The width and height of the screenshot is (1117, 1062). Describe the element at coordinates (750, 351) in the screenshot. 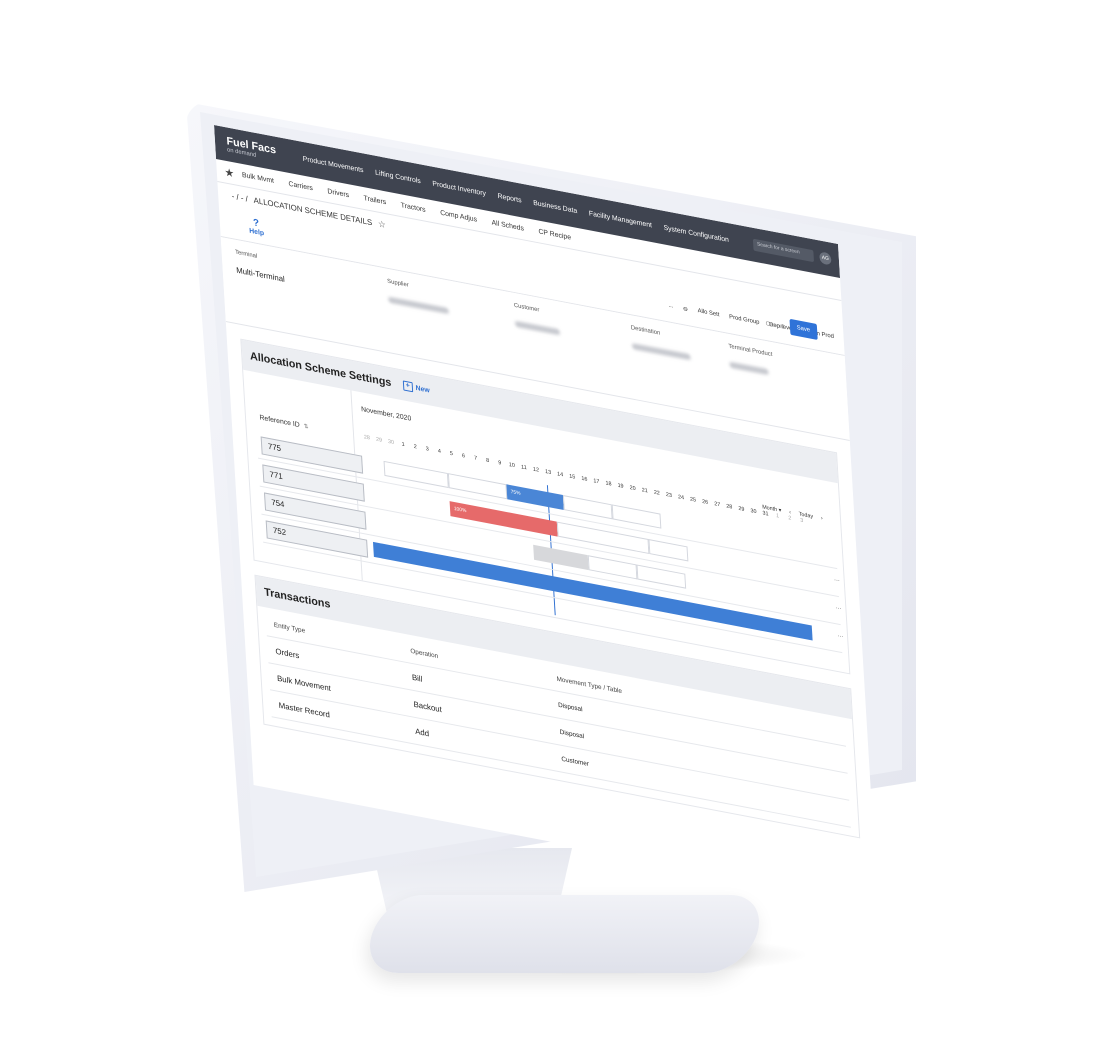

I see `terminal-product-label: Terminal Product` at that location.